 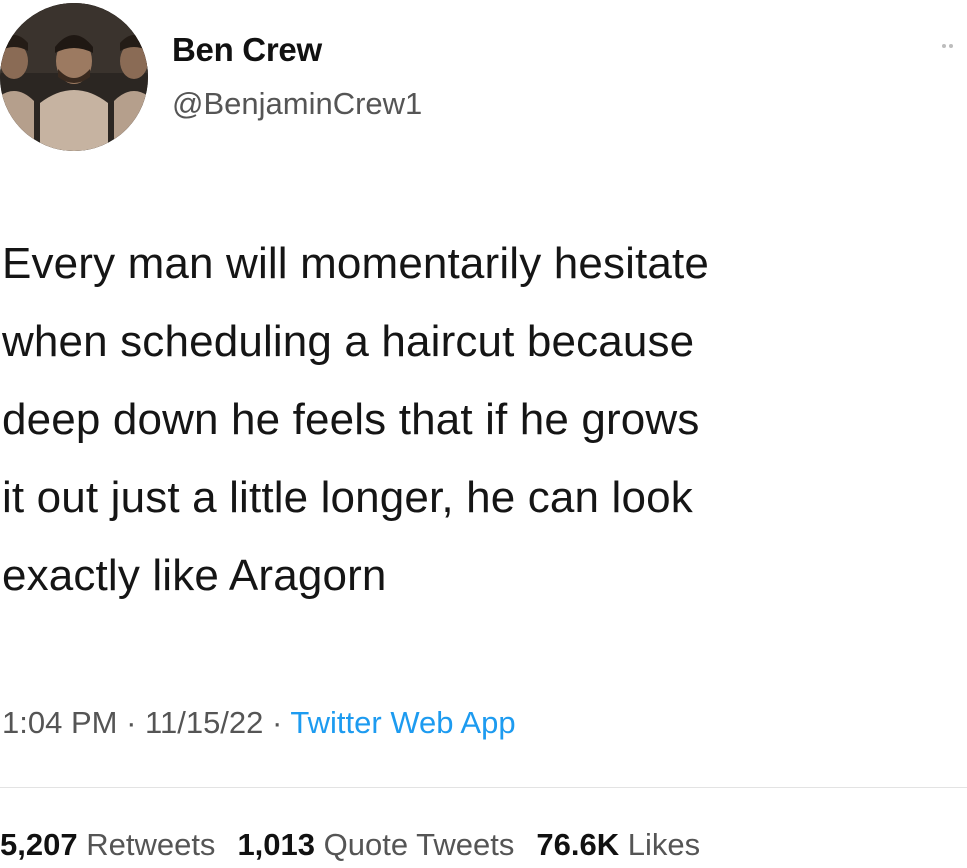 I want to click on quotes-count: 1,013, so click(x=276, y=844).